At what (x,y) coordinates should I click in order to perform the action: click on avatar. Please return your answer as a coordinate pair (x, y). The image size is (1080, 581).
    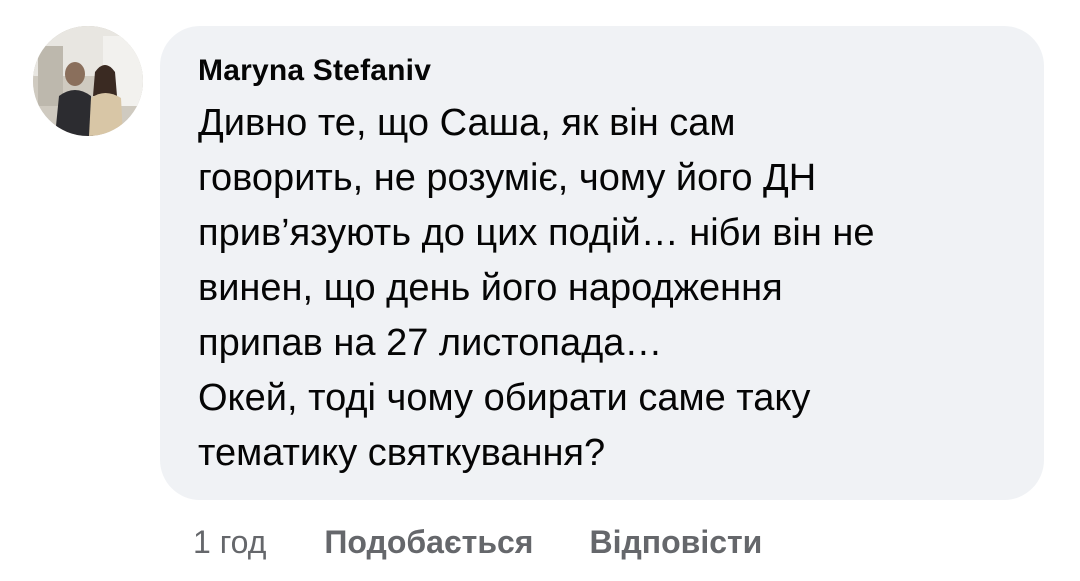
    Looking at the image, I should click on (88, 81).